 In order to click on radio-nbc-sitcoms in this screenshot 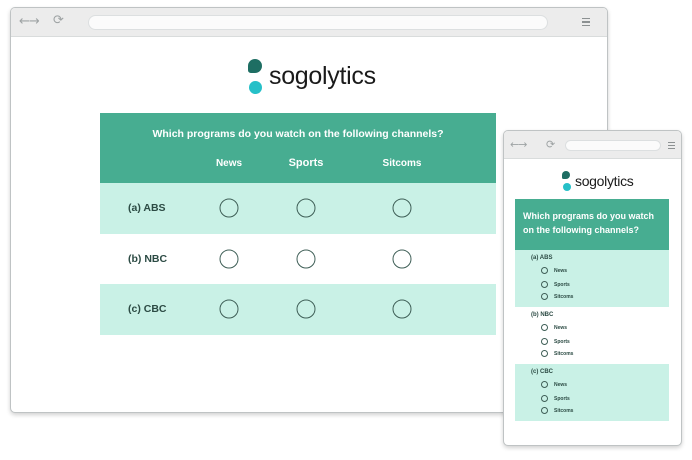, I will do `click(402, 259)`.